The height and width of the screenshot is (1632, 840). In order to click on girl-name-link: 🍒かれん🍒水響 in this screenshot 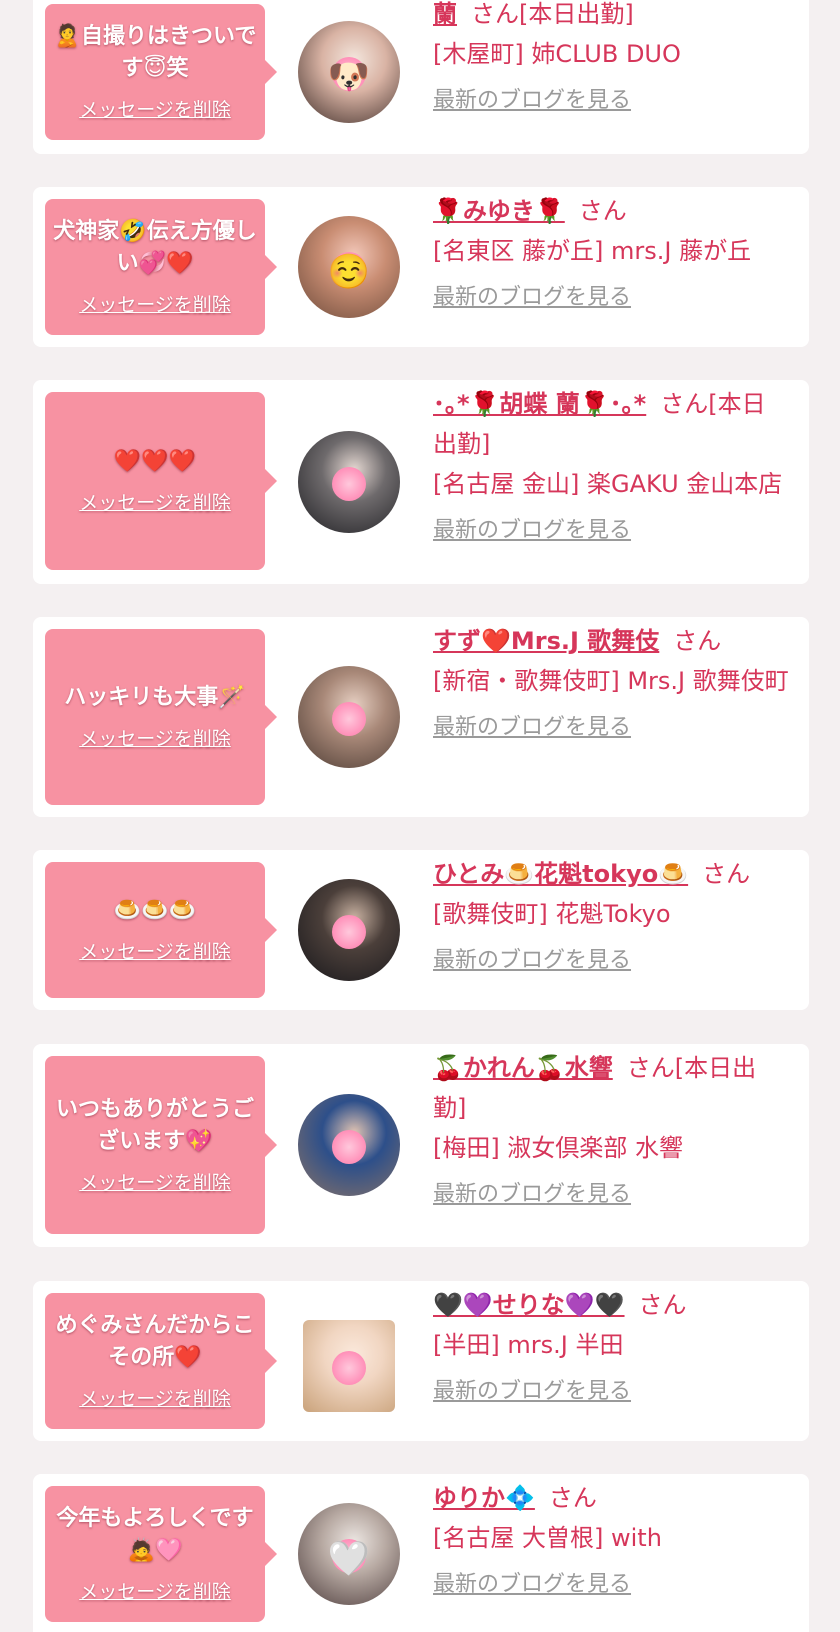, I will do `click(523, 1068)`.